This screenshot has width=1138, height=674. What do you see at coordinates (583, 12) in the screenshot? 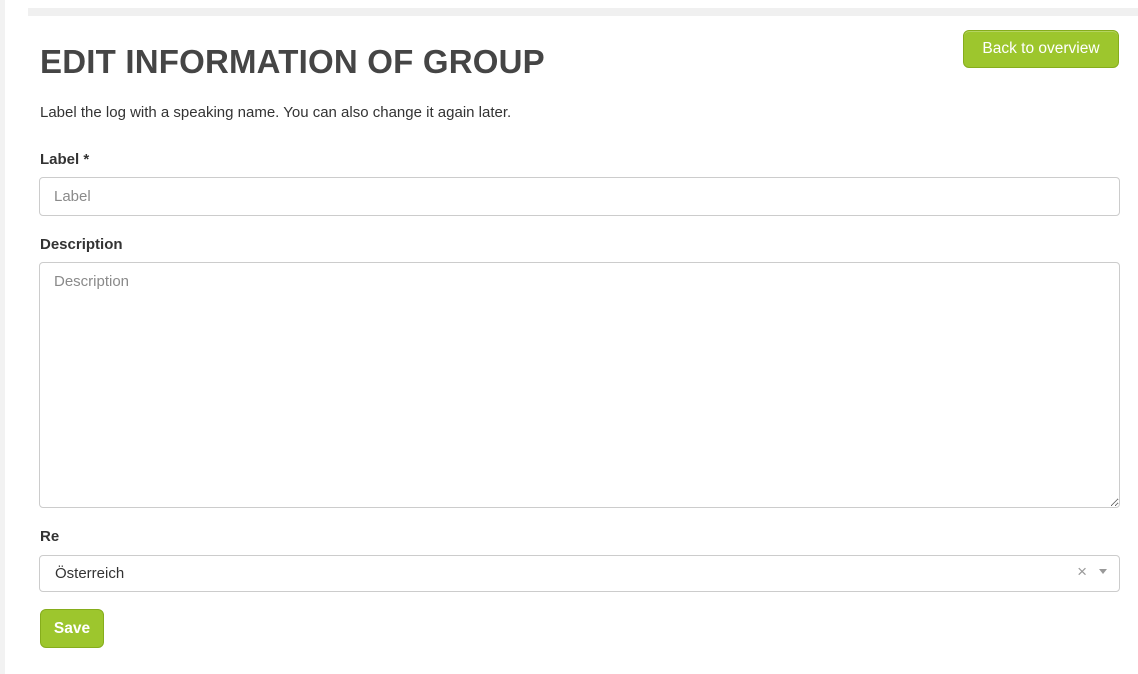
I see `top-strip` at bounding box center [583, 12].